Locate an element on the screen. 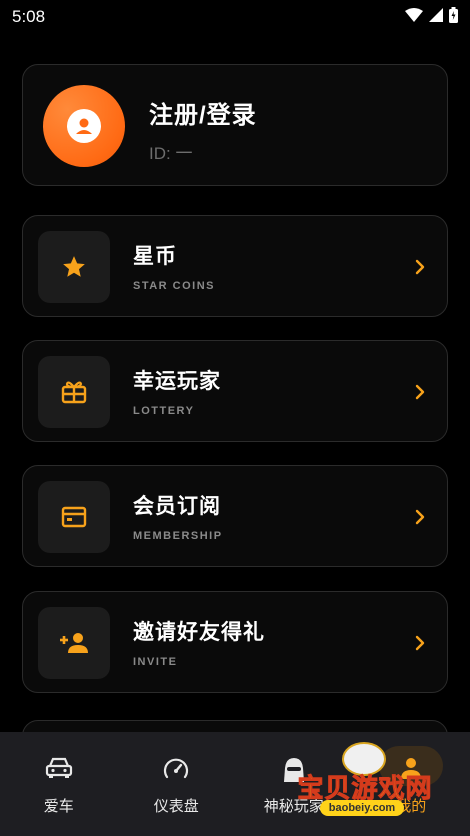  tab-label: 仪表盘 is located at coordinates (176, 806).